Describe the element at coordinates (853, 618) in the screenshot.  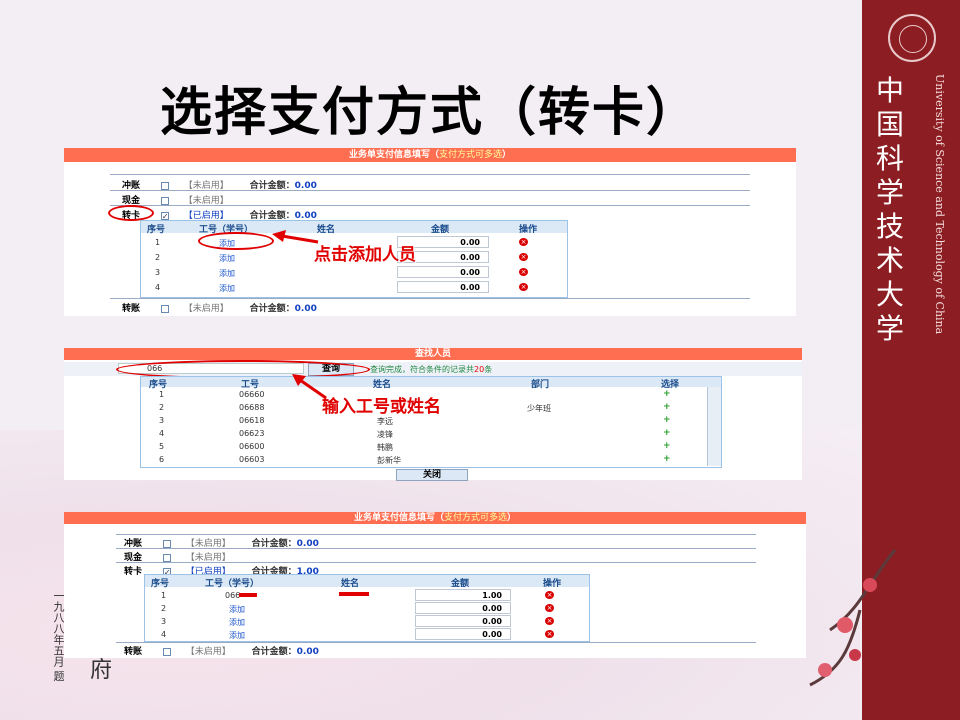
I see `plum-blossom-icon` at that location.